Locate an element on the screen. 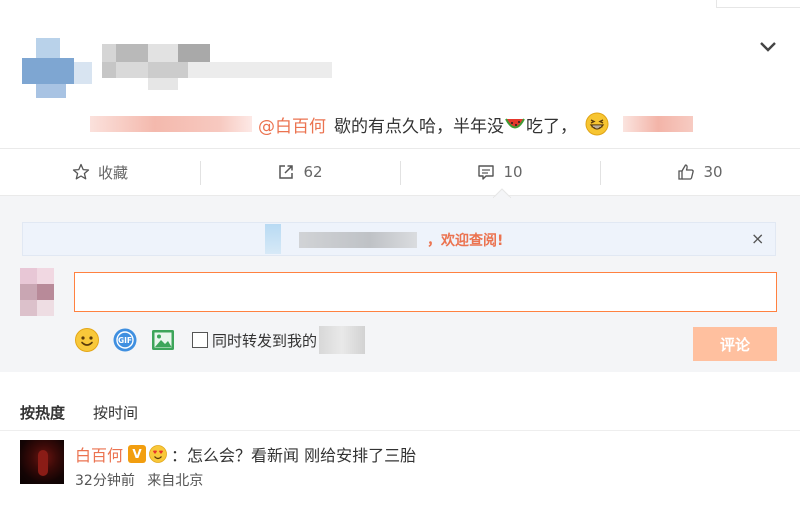  chevron-down-icon is located at coordinates (768, 47).